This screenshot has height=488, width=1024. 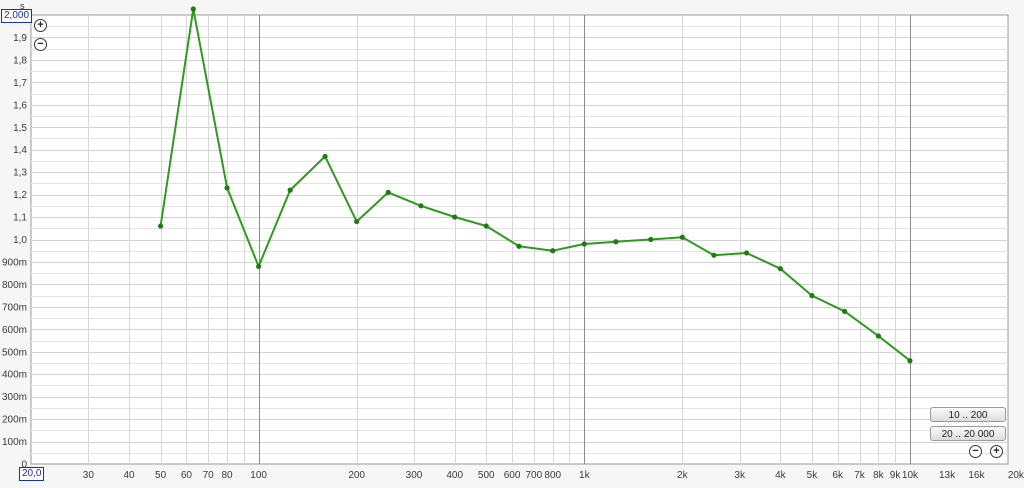 What do you see at coordinates (947, 475) in the screenshot?
I see `x-tick-label: 13k` at bounding box center [947, 475].